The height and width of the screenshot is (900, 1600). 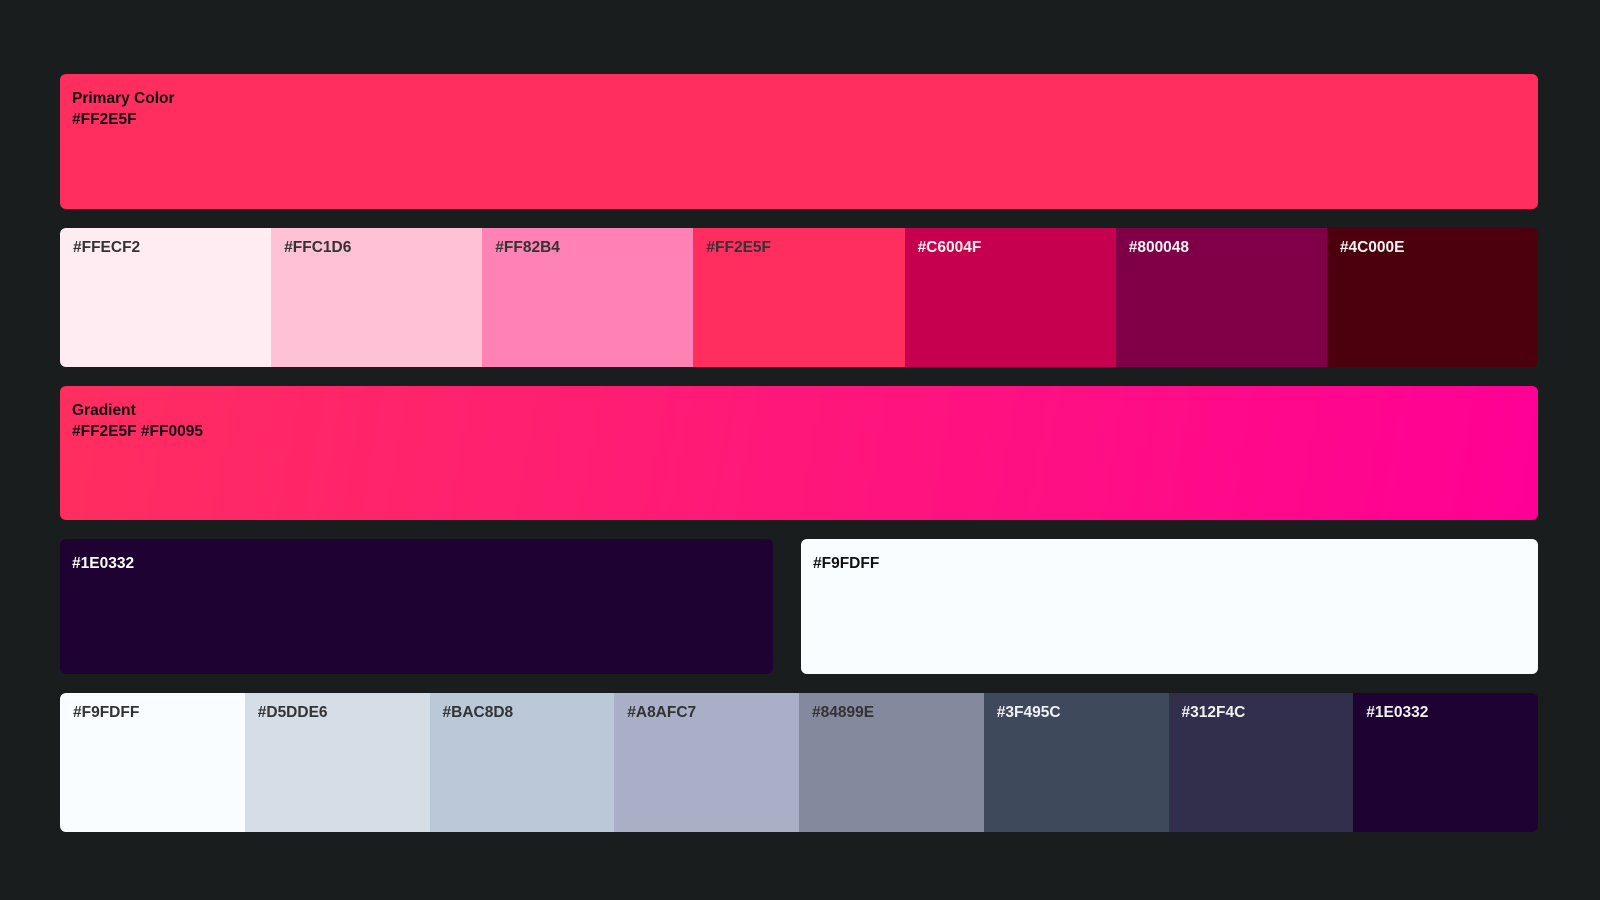 I want to click on neutral-scale-swatch-hex: #1E0332, so click(x=1397, y=712).